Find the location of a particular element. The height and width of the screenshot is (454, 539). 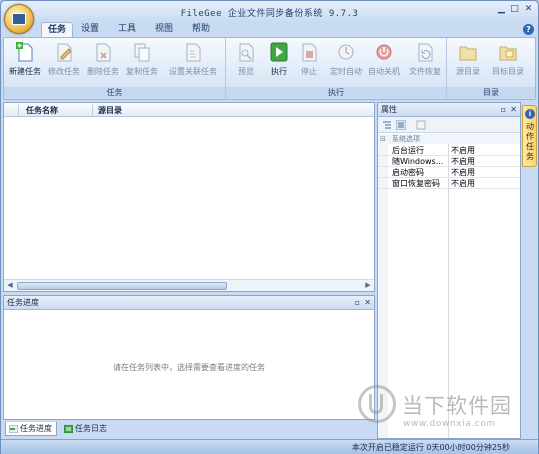

close-button: ✕ is located at coordinates (528, 9).